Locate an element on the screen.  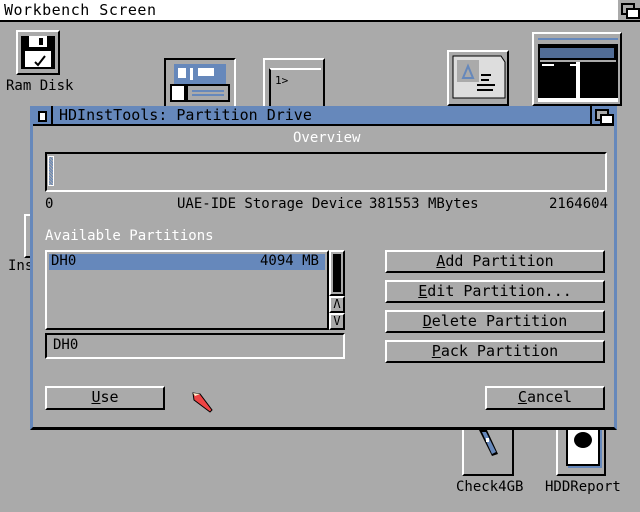
overview-end-value: 2164604 is located at coordinates (579, 204).